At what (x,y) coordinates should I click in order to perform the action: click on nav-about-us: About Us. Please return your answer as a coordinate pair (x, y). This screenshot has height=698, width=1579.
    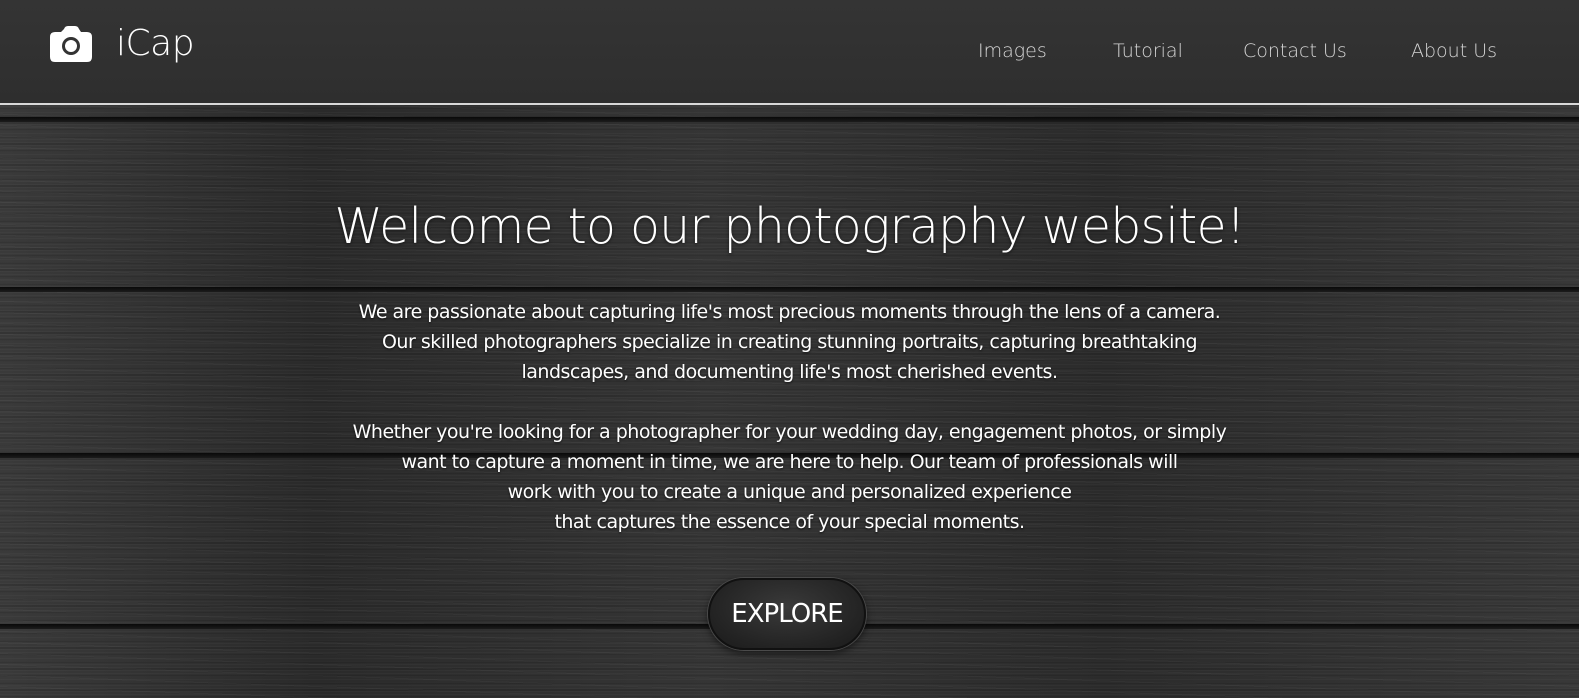
    Looking at the image, I should click on (1454, 51).